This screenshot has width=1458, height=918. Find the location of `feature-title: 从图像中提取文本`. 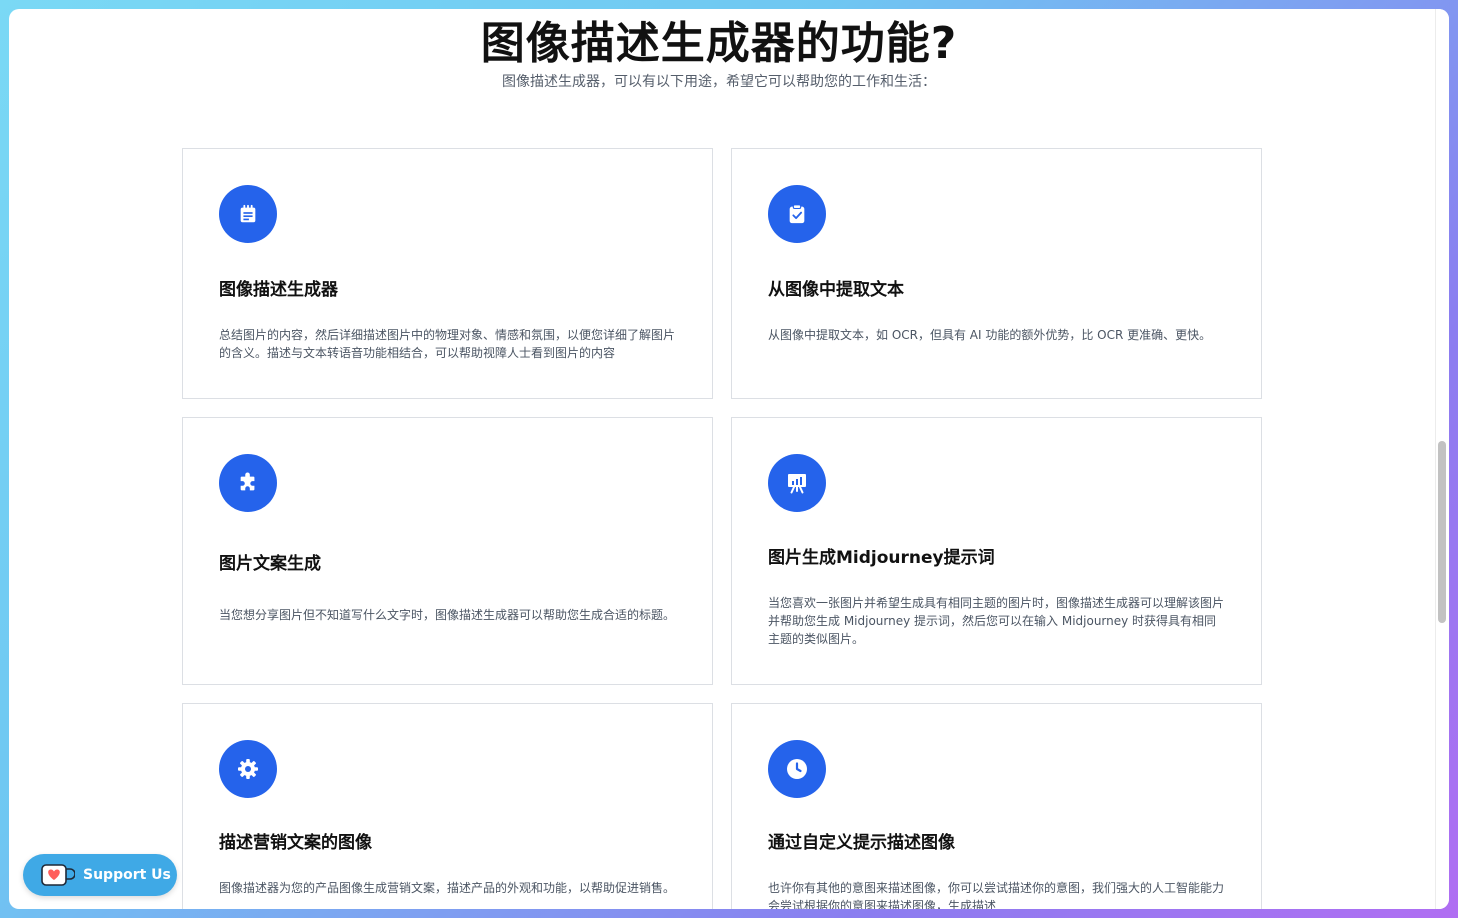

feature-title: 从图像中提取文本 is located at coordinates (836, 290).